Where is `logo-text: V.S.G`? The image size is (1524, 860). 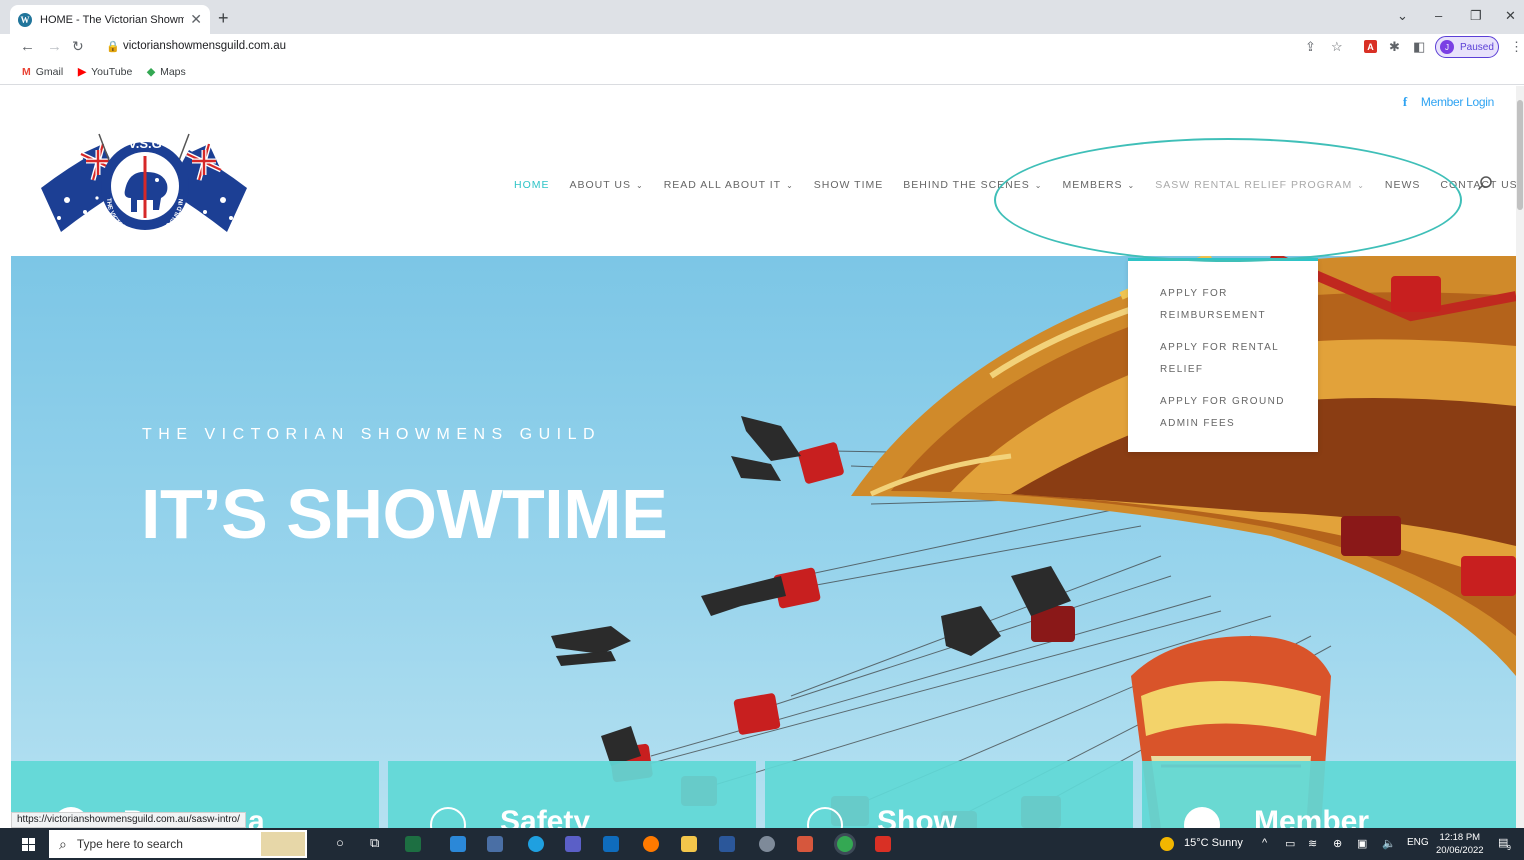
logo-text: V.S.G is located at coordinates (144, 143).